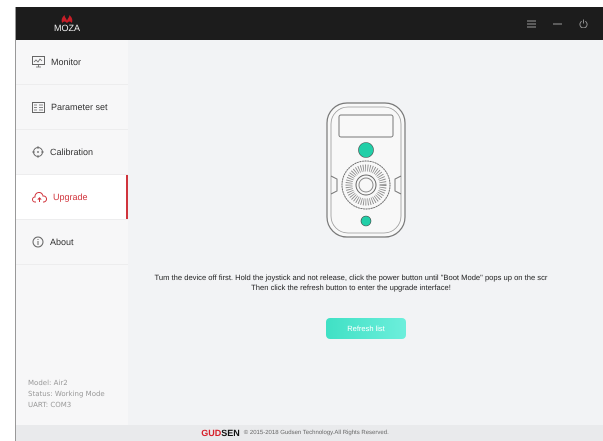 This screenshot has width=603, height=441. What do you see at coordinates (38, 152) in the screenshot?
I see `crosshair-icon` at bounding box center [38, 152].